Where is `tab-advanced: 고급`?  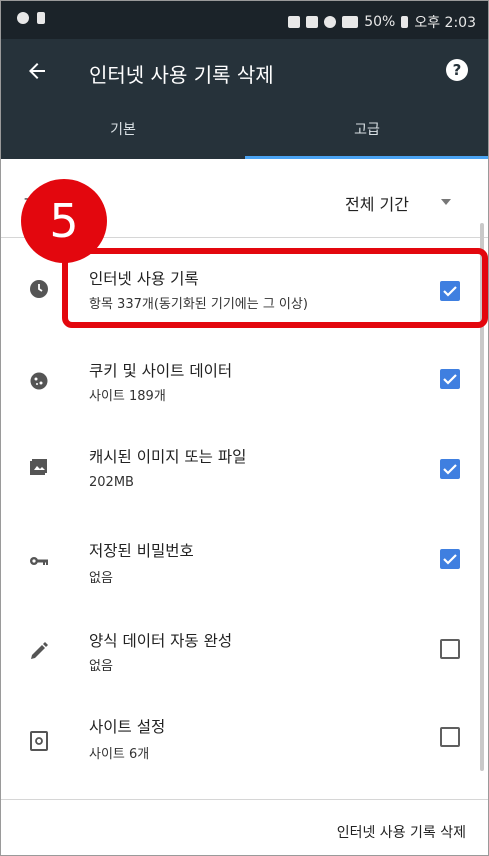 tab-advanced: 고급 is located at coordinates (366, 132).